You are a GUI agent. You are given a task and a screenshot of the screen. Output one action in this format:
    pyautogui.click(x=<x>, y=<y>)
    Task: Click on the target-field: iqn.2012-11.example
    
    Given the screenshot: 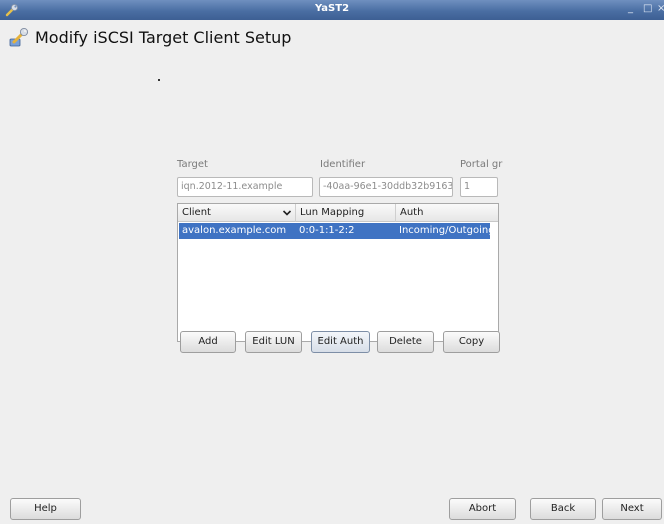 What is the action you would take?
    pyautogui.click(x=245, y=187)
    